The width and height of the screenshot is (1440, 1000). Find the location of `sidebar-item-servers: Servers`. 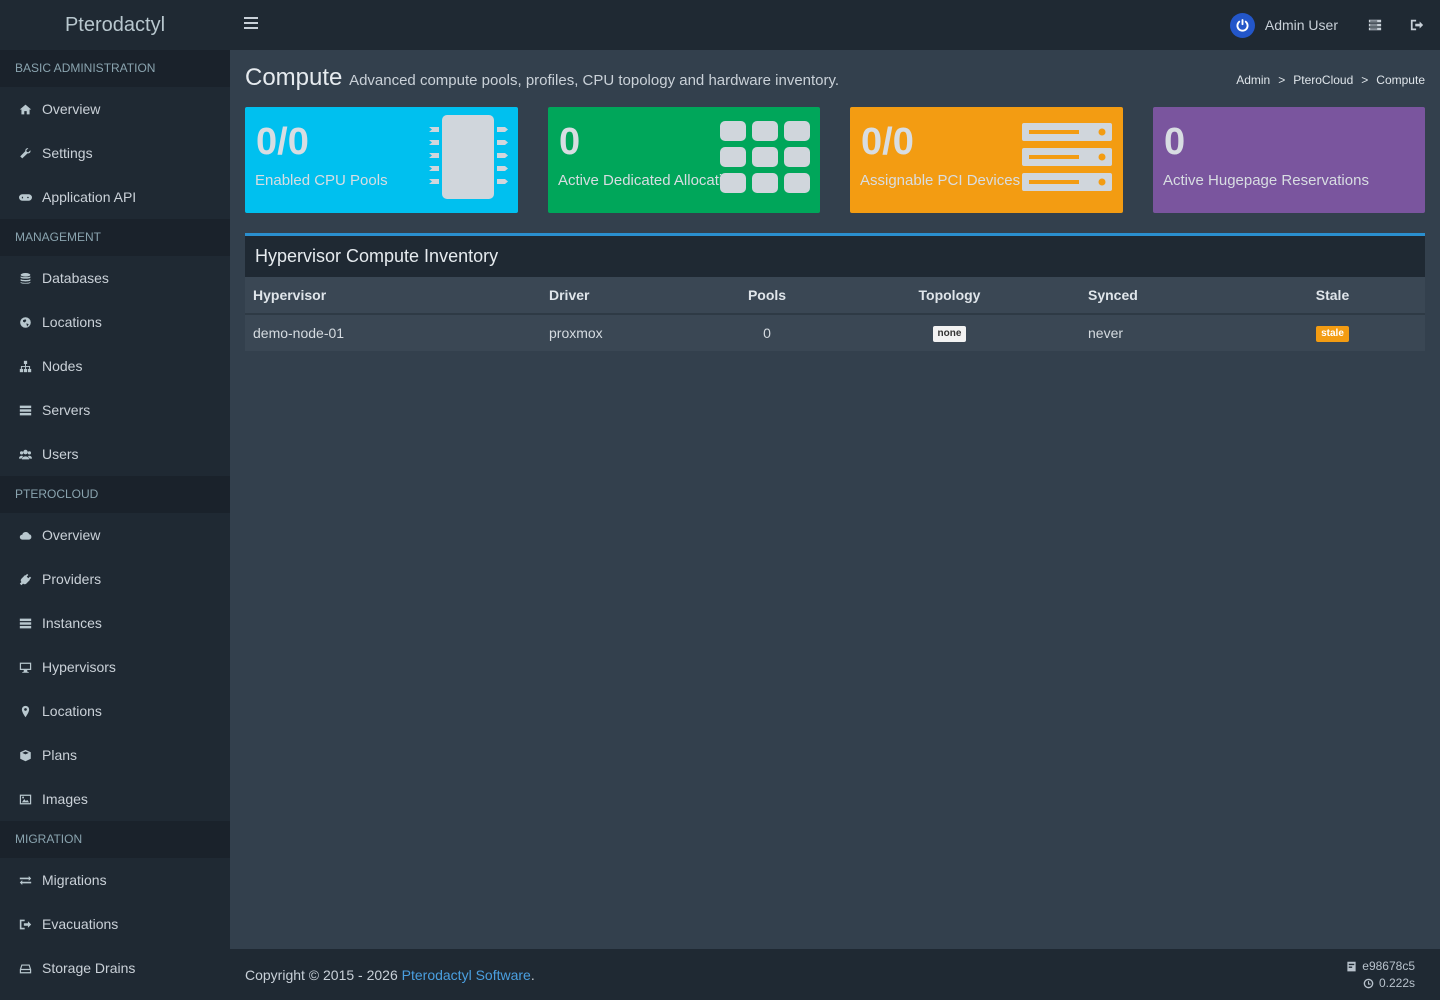

sidebar-item-servers: Servers is located at coordinates (115, 410).